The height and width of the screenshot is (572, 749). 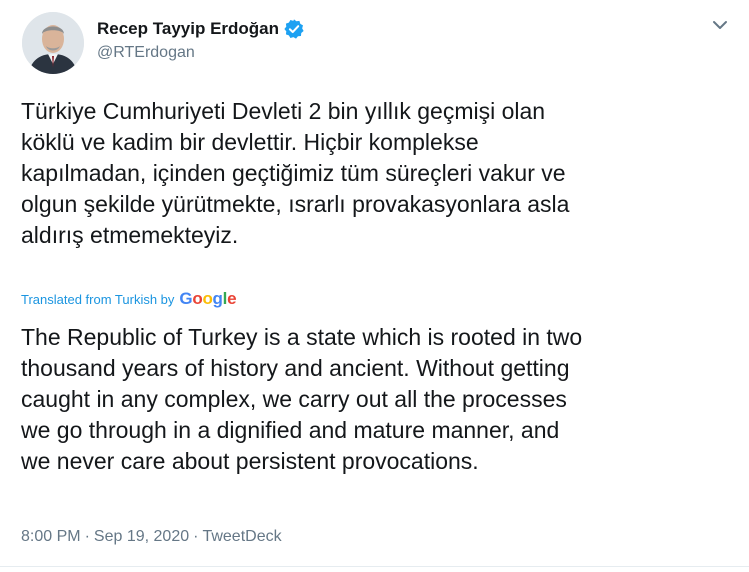 I want to click on author-display-name: Recep Tayyip Erdoğan, so click(x=188, y=29).